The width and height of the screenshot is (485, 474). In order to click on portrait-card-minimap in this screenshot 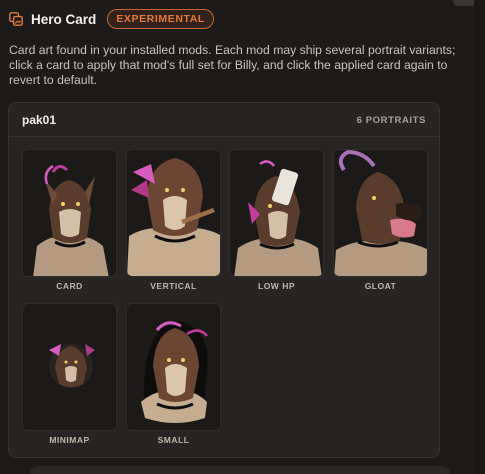, I will do `click(69, 367)`.